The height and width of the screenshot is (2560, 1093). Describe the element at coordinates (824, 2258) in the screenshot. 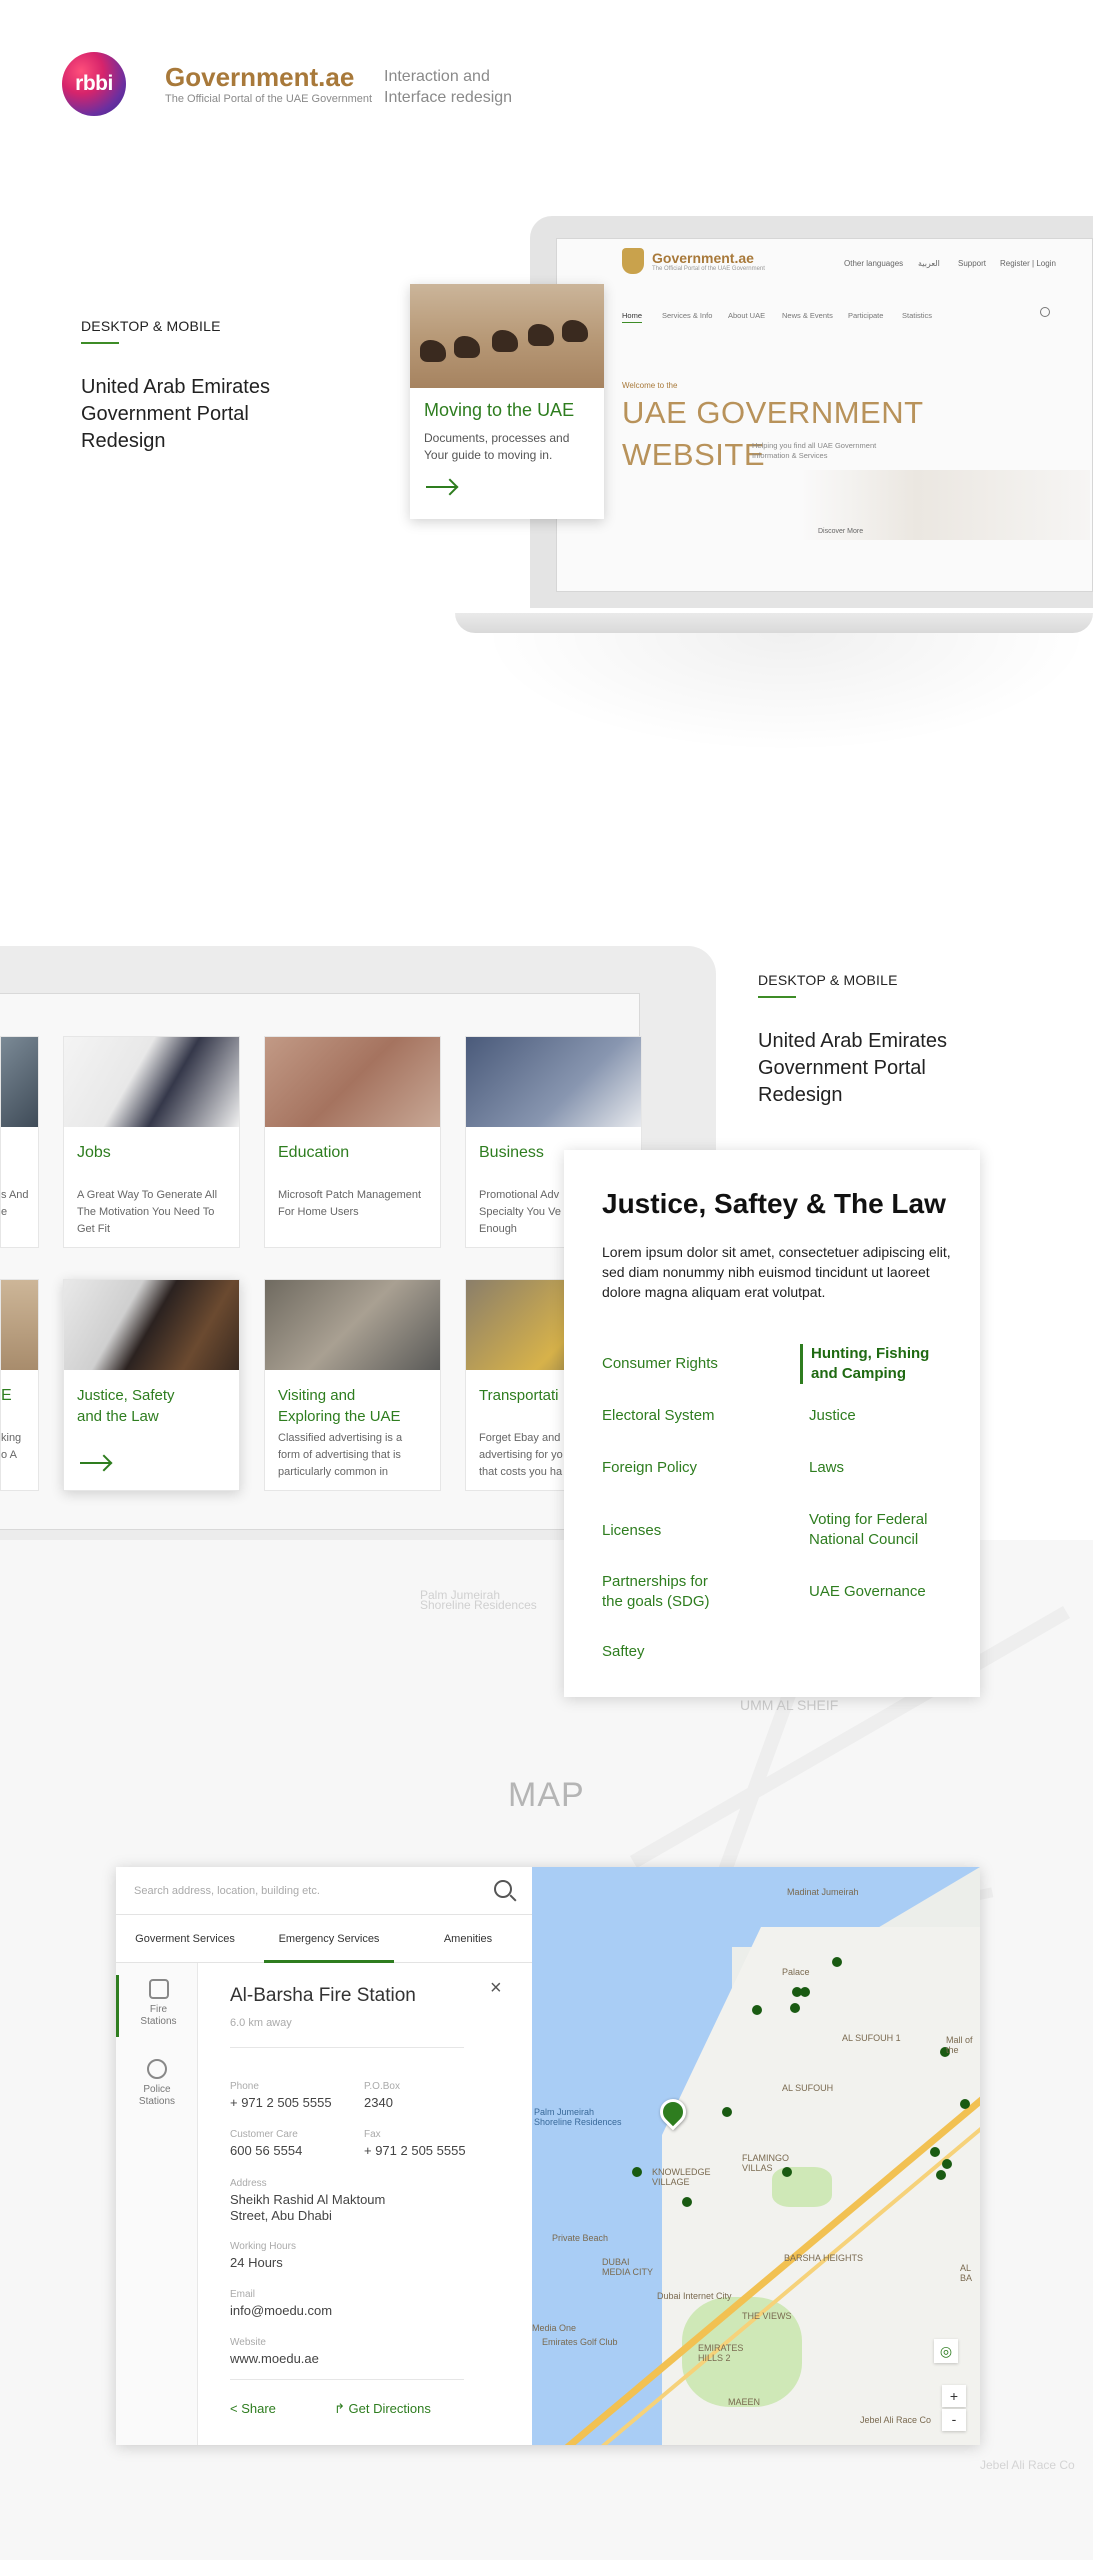

I see `map-place-label: BARSHA HEIGHTS` at that location.